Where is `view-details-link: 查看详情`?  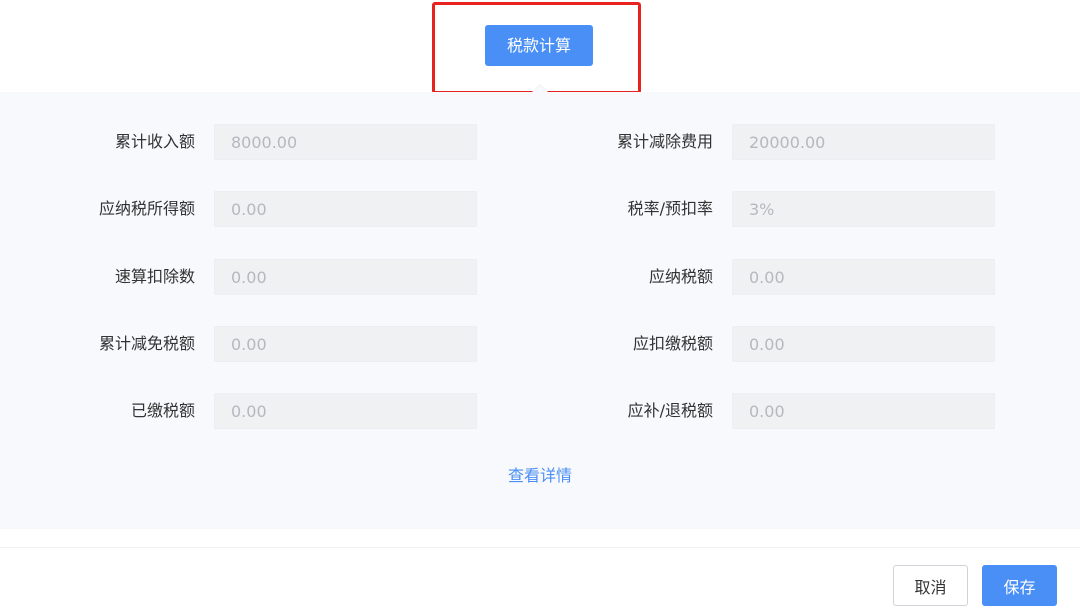 view-details-link: 查看详情 is located at coordinates (540, 474).